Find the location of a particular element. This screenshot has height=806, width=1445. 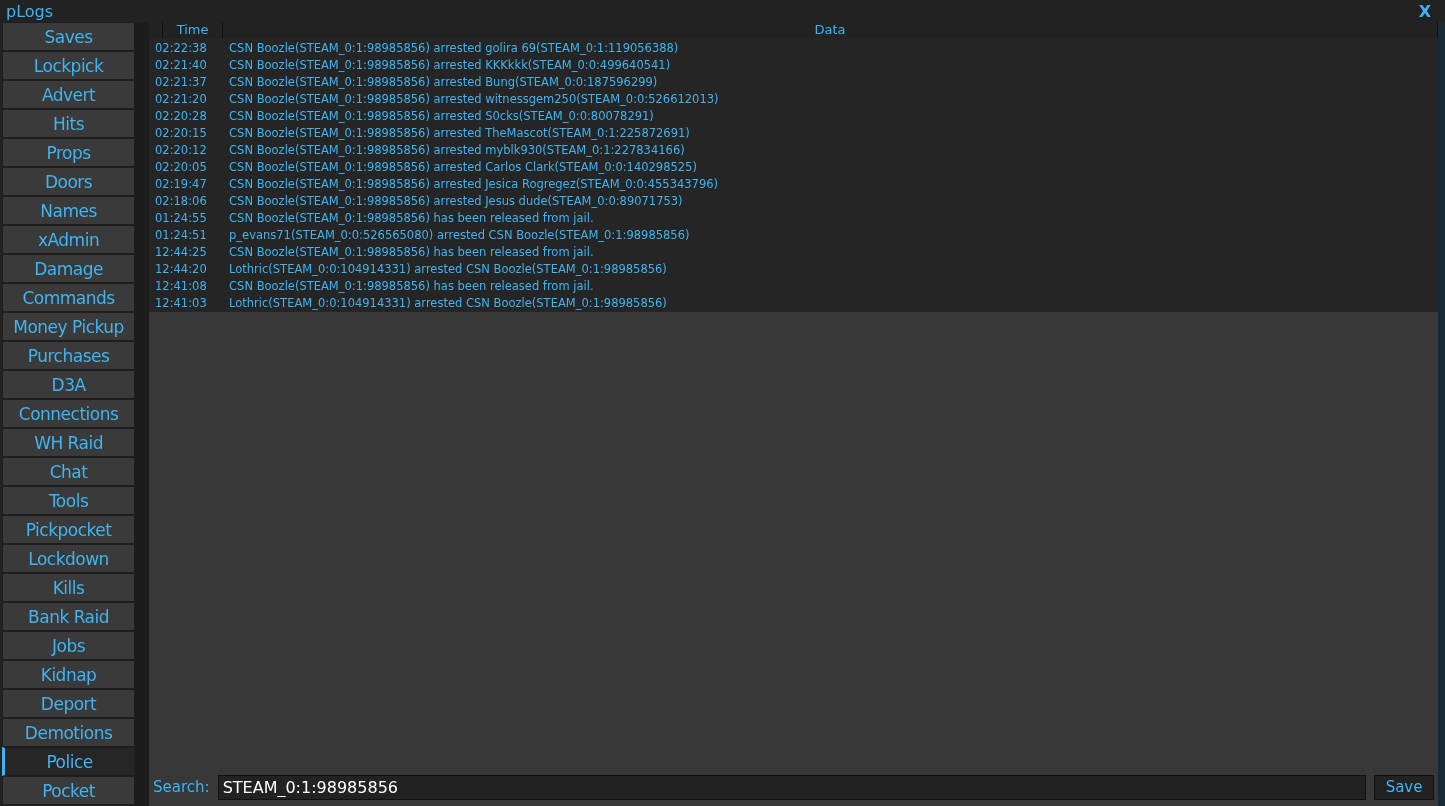

sidebar-item: xAdmin is located at coordinates (69, 239).